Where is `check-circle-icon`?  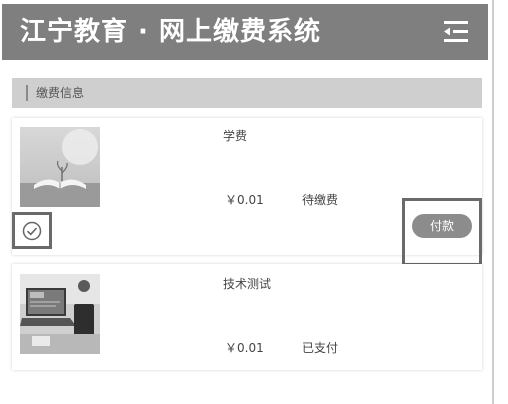
check-circle-icon is located at coordinates (32, 231).